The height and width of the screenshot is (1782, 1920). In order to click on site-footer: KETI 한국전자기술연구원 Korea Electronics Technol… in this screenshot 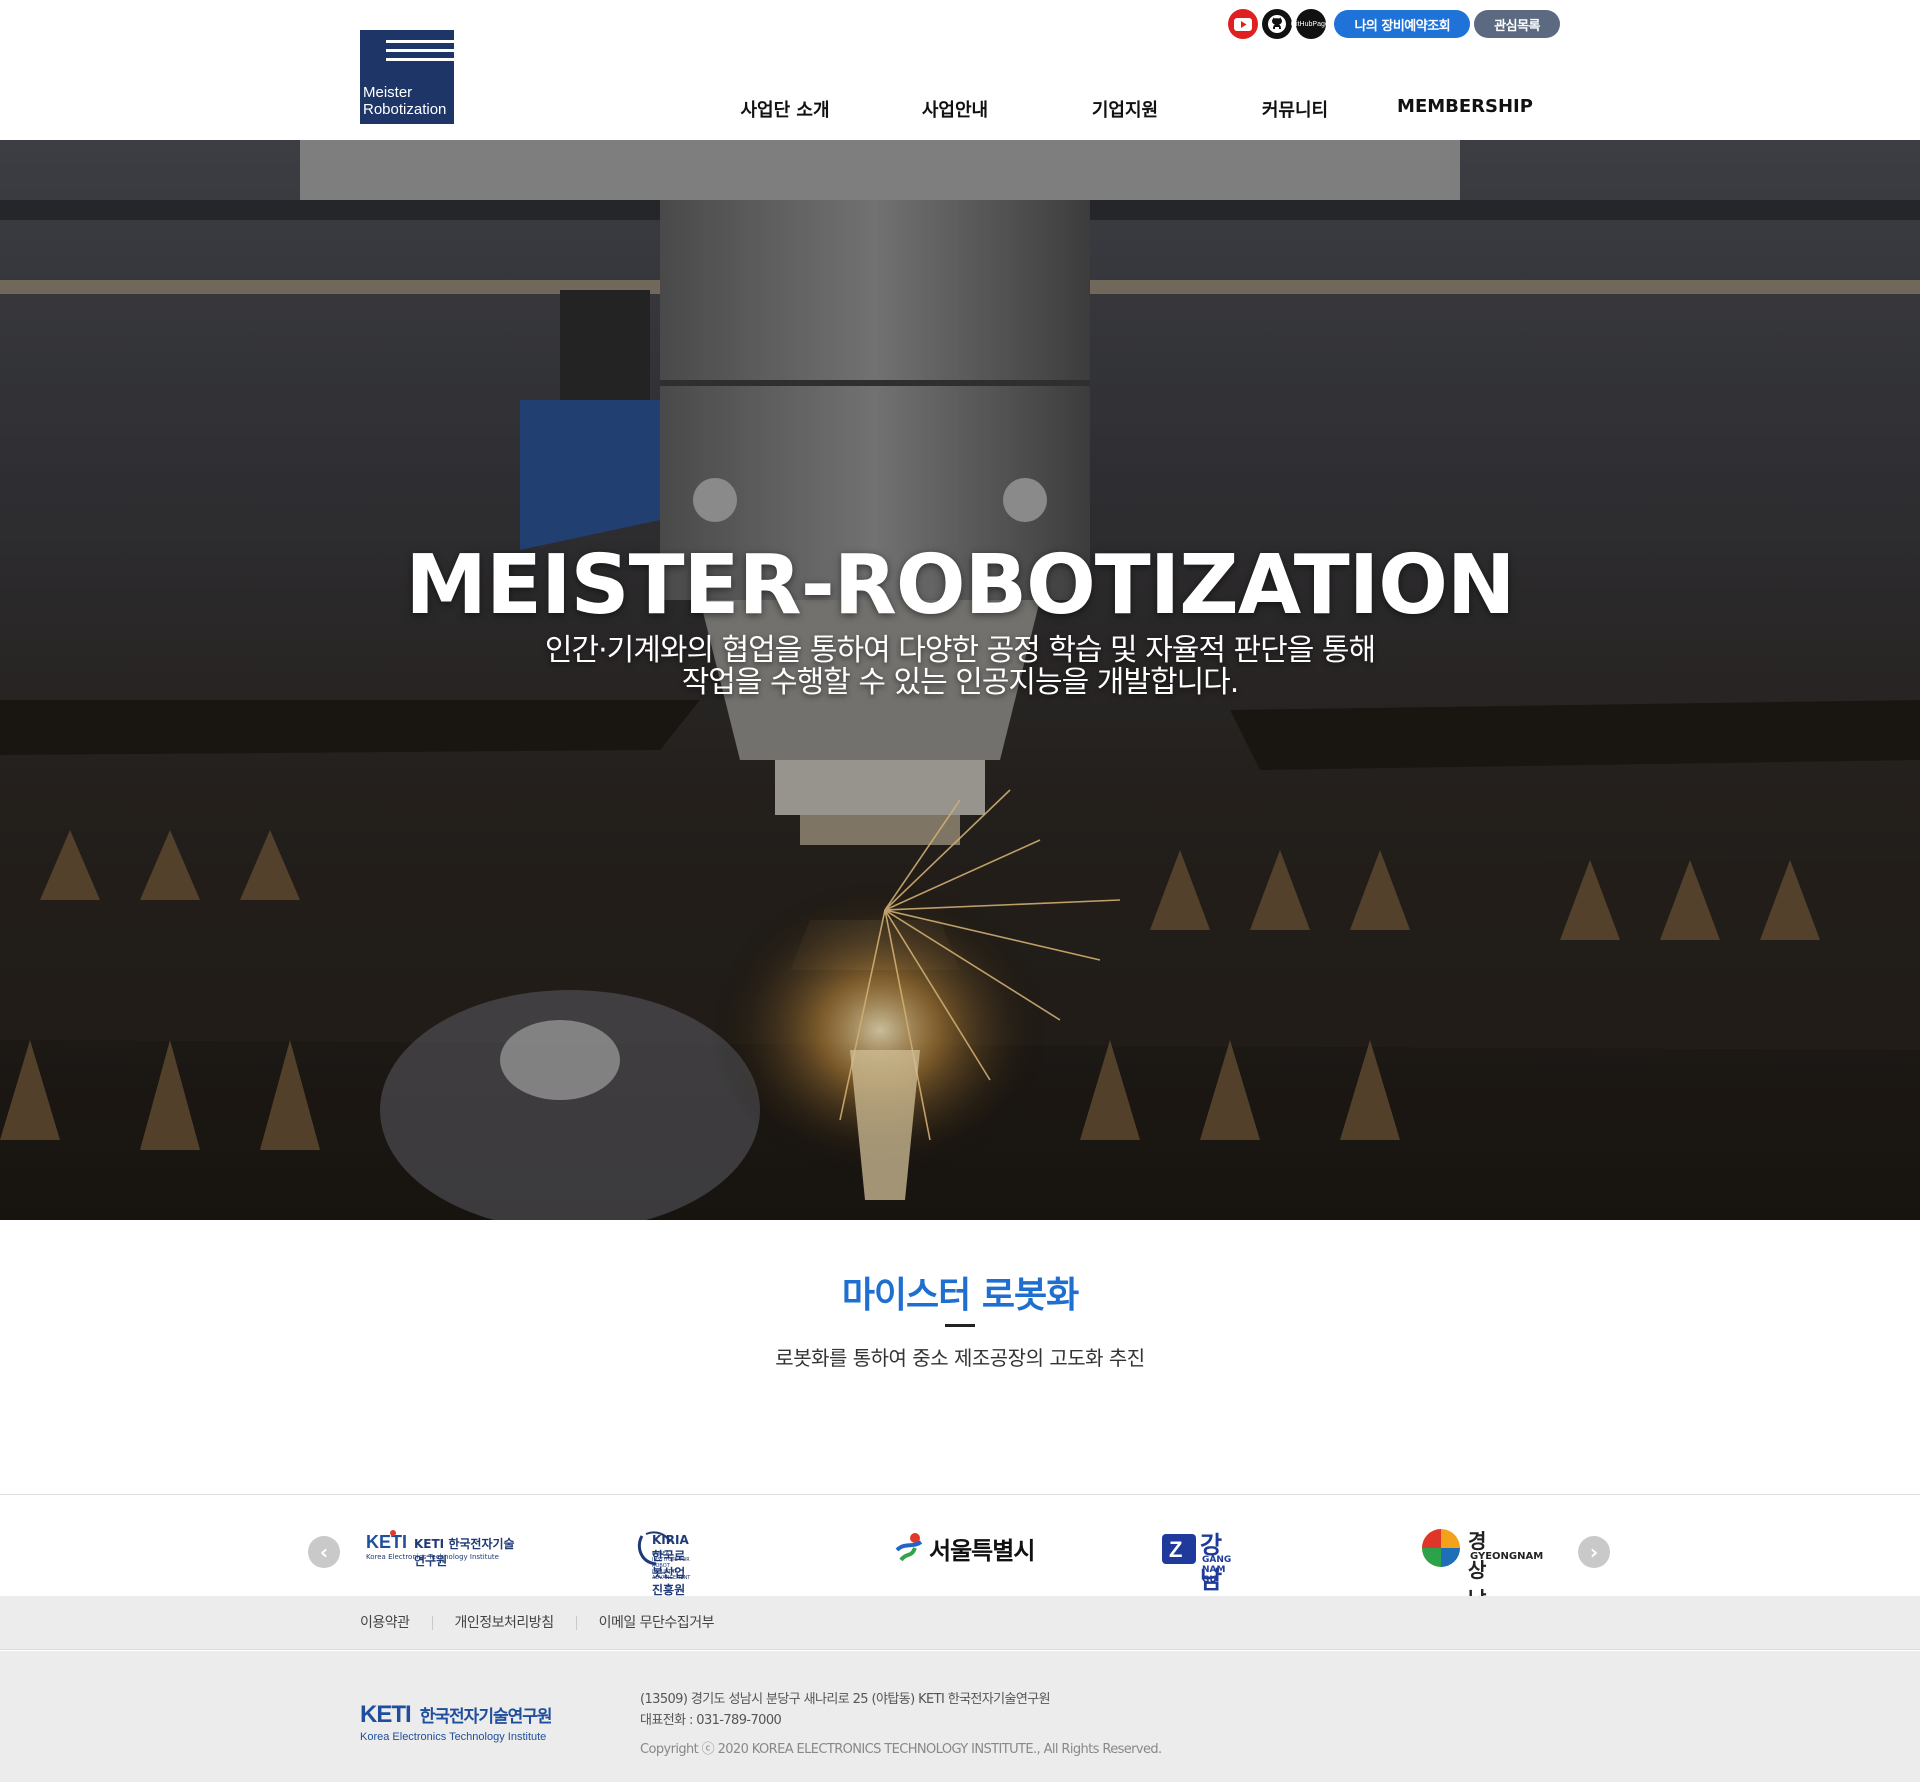, I will do `click(960, 1716)`.